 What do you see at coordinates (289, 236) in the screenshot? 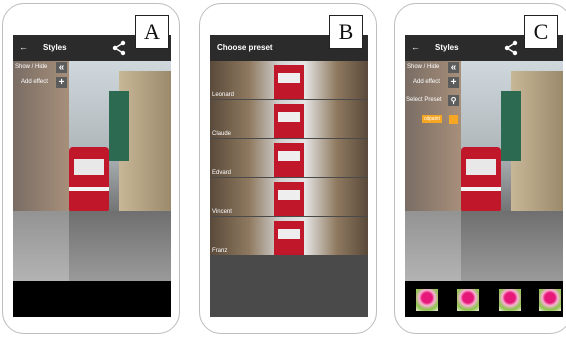
I see `preset-item: Franz` at bounding box center [289, 236].